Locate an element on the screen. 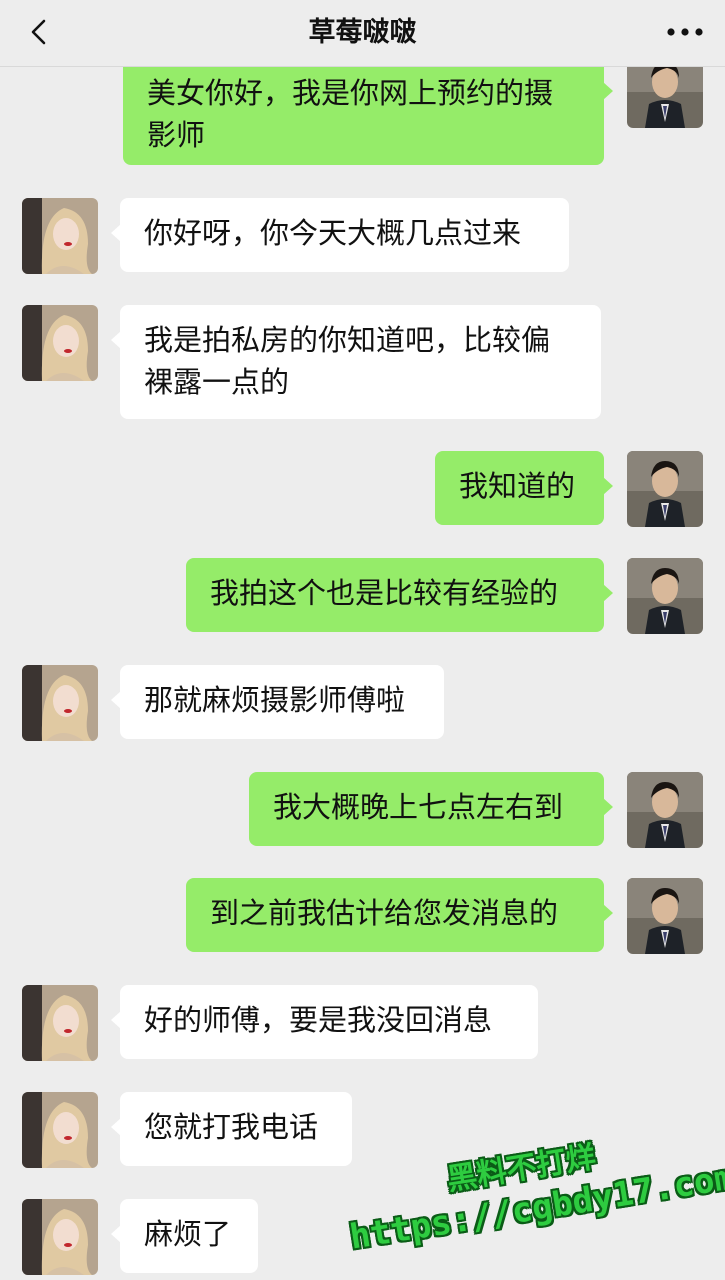  chat-title: 草莓啵啵 is located at coordinates (362, 32).